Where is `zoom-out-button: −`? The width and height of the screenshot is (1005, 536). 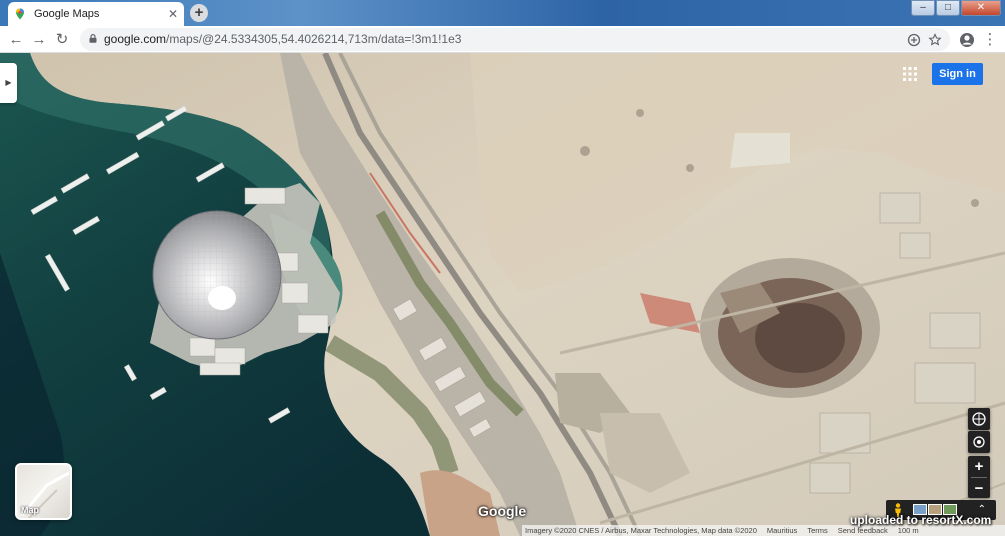 zoom-out-button: − is located at coordinates (979, 488).